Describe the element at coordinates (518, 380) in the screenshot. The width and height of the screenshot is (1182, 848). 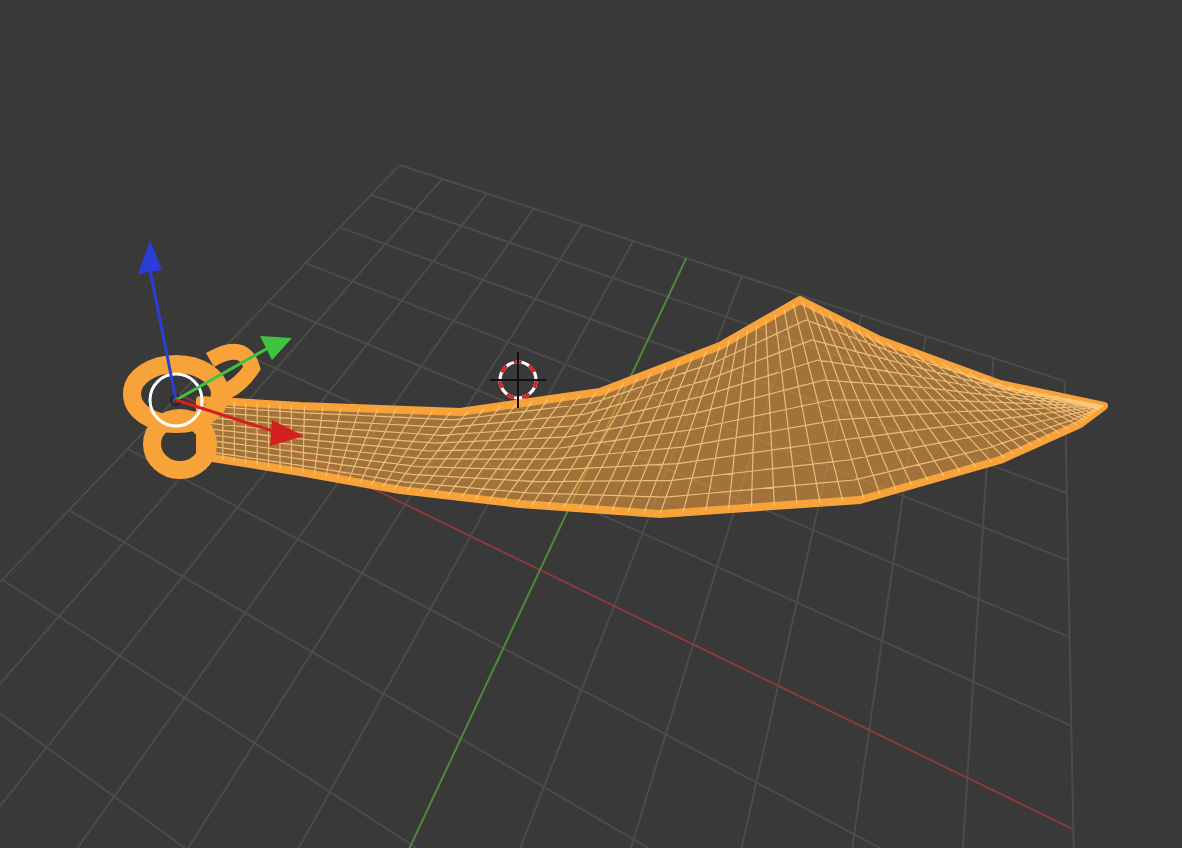
I see `3d-cursor-icon` at that location.